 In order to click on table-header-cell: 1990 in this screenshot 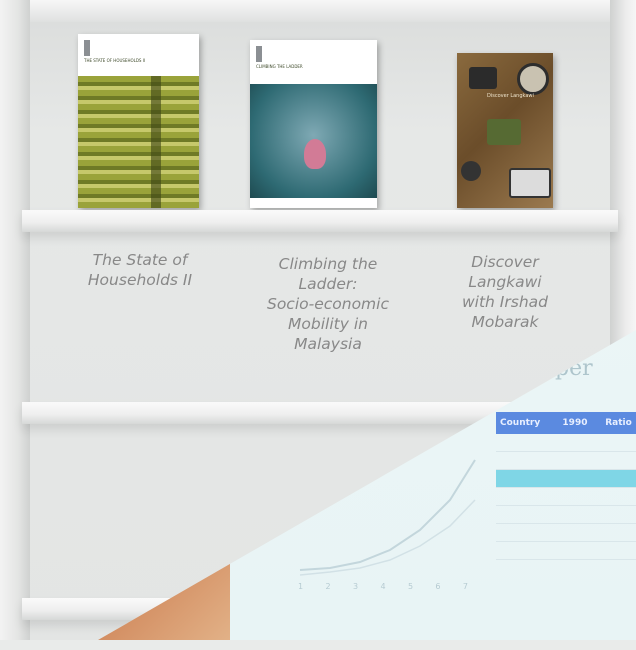, I will do `click(580, 423)`.